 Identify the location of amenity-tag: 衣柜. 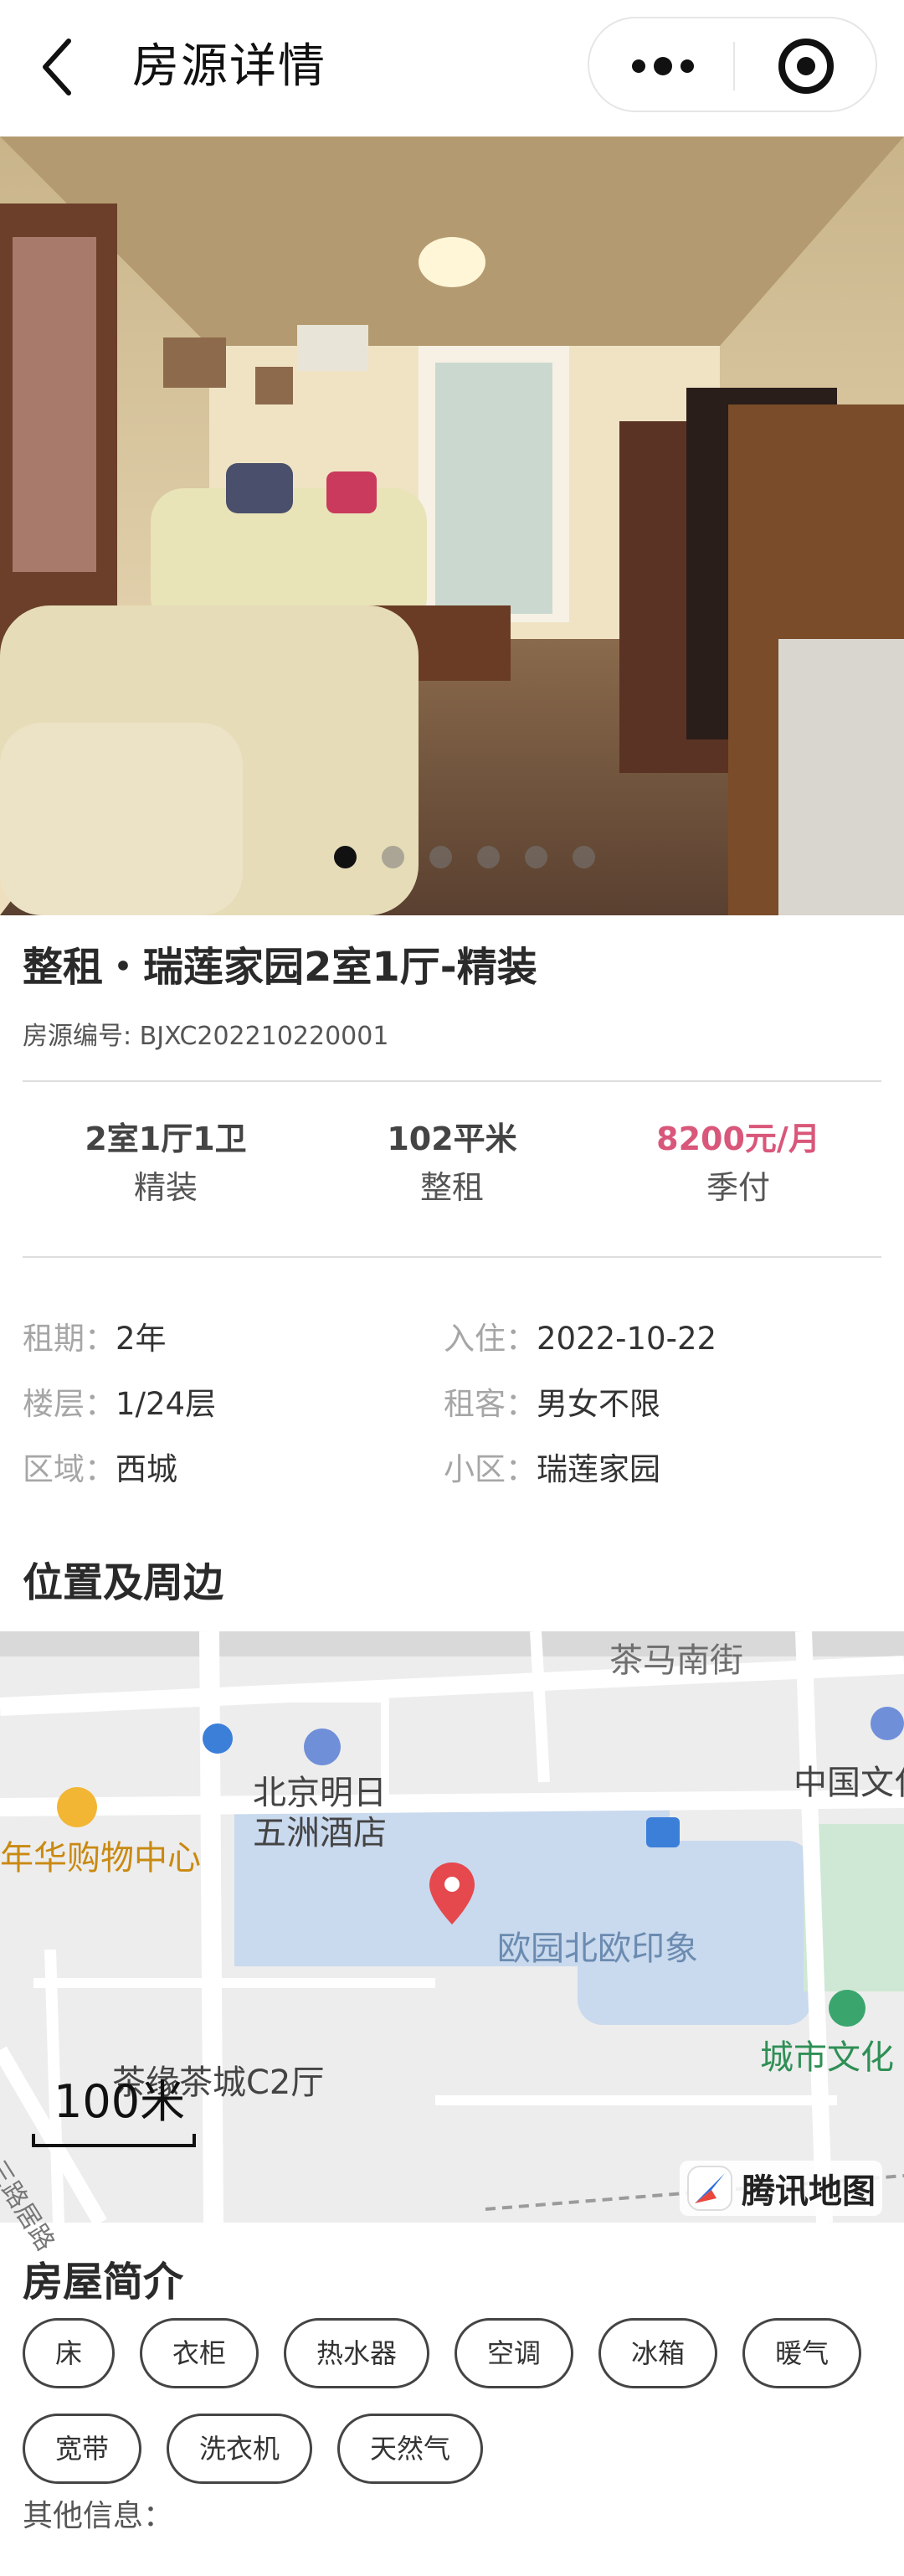
(199, 2353).